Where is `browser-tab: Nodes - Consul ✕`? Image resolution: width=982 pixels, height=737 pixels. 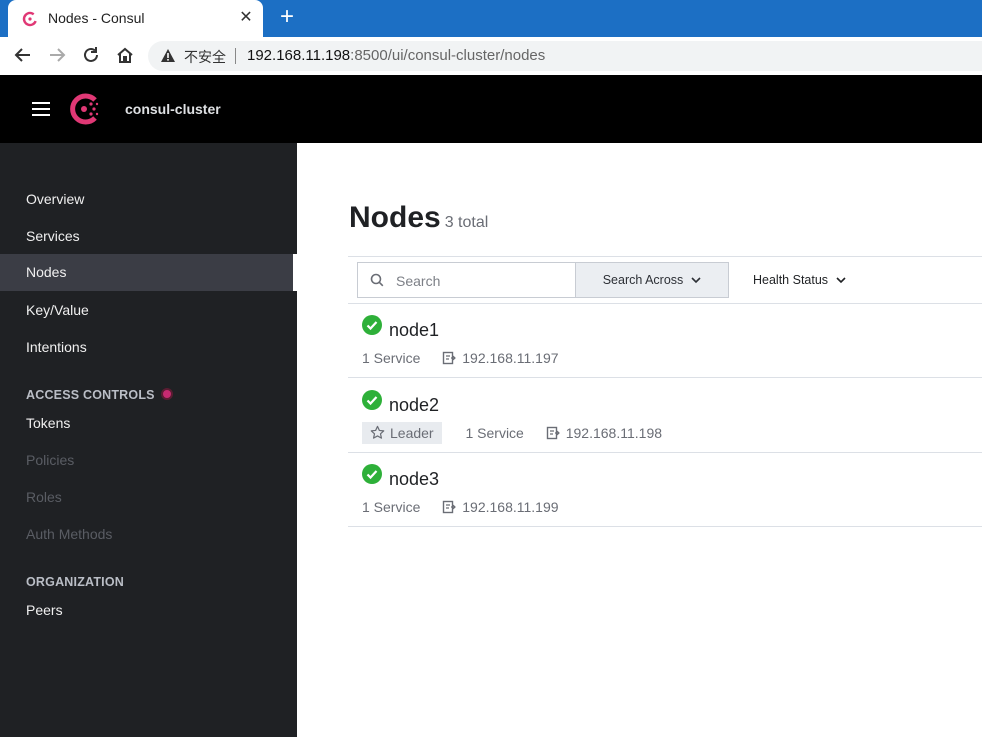 browser-tab: Nodes - Consul ✕ is located at coordinates (135, 18).